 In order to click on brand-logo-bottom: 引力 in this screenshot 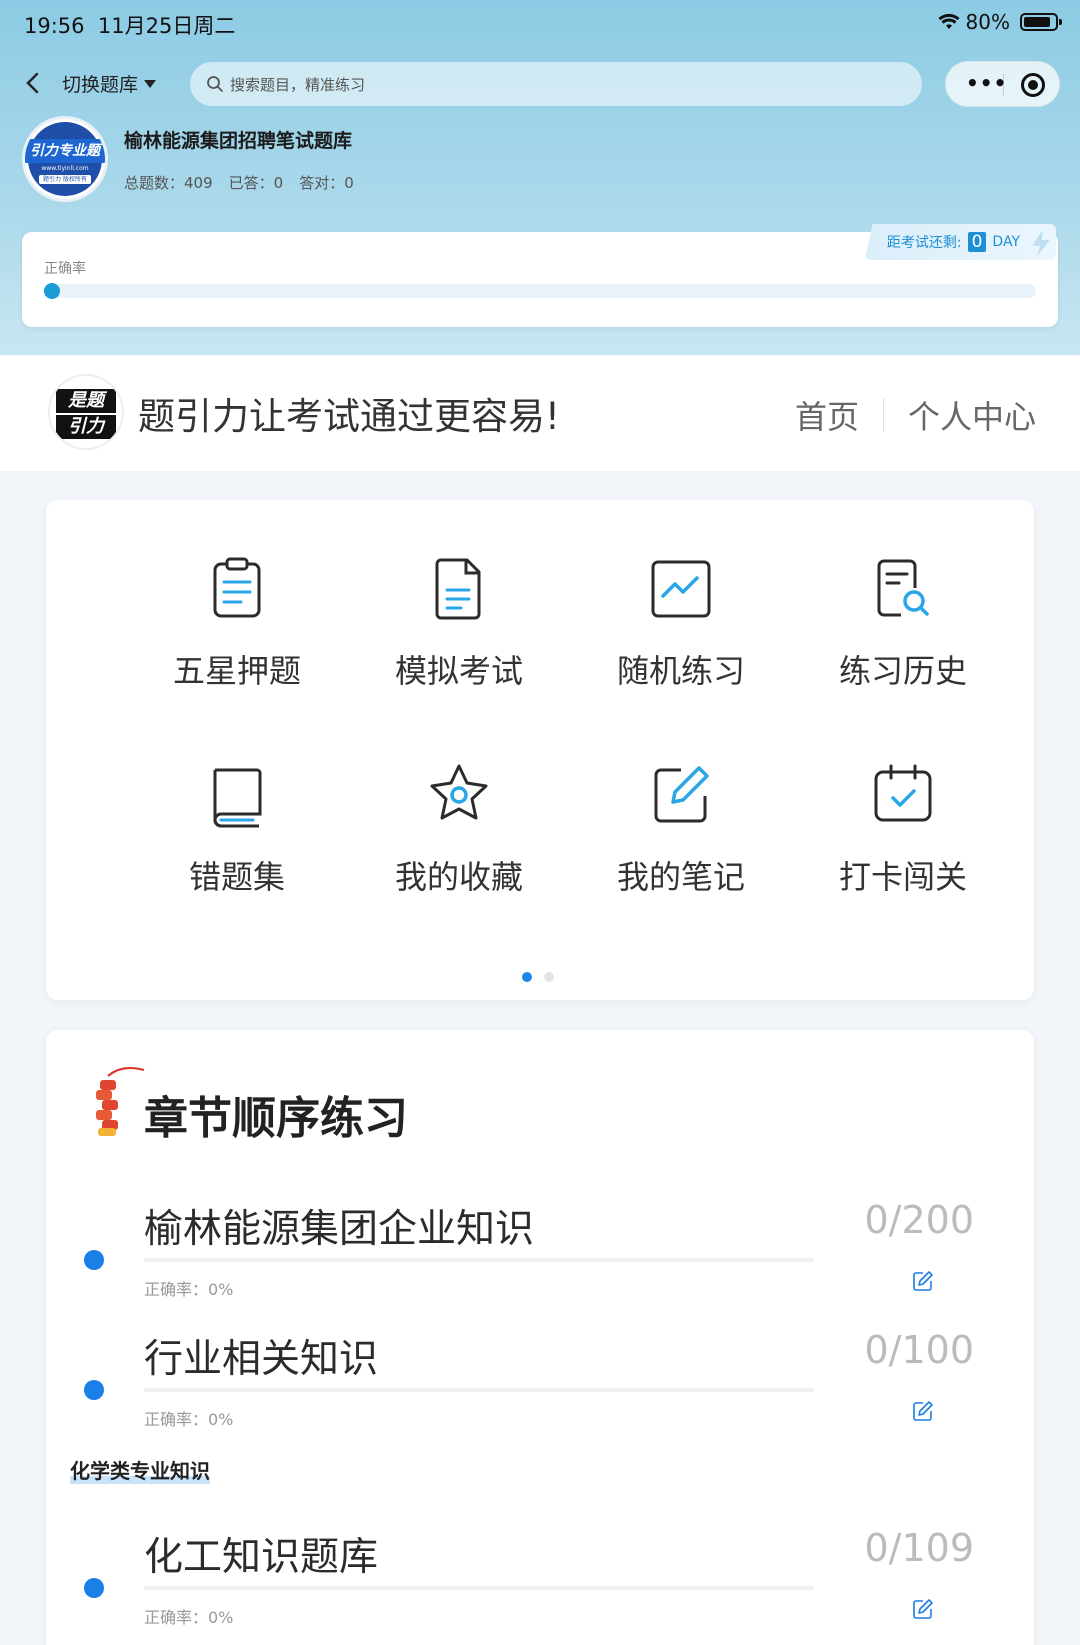, I will do `click(86, 427)`.